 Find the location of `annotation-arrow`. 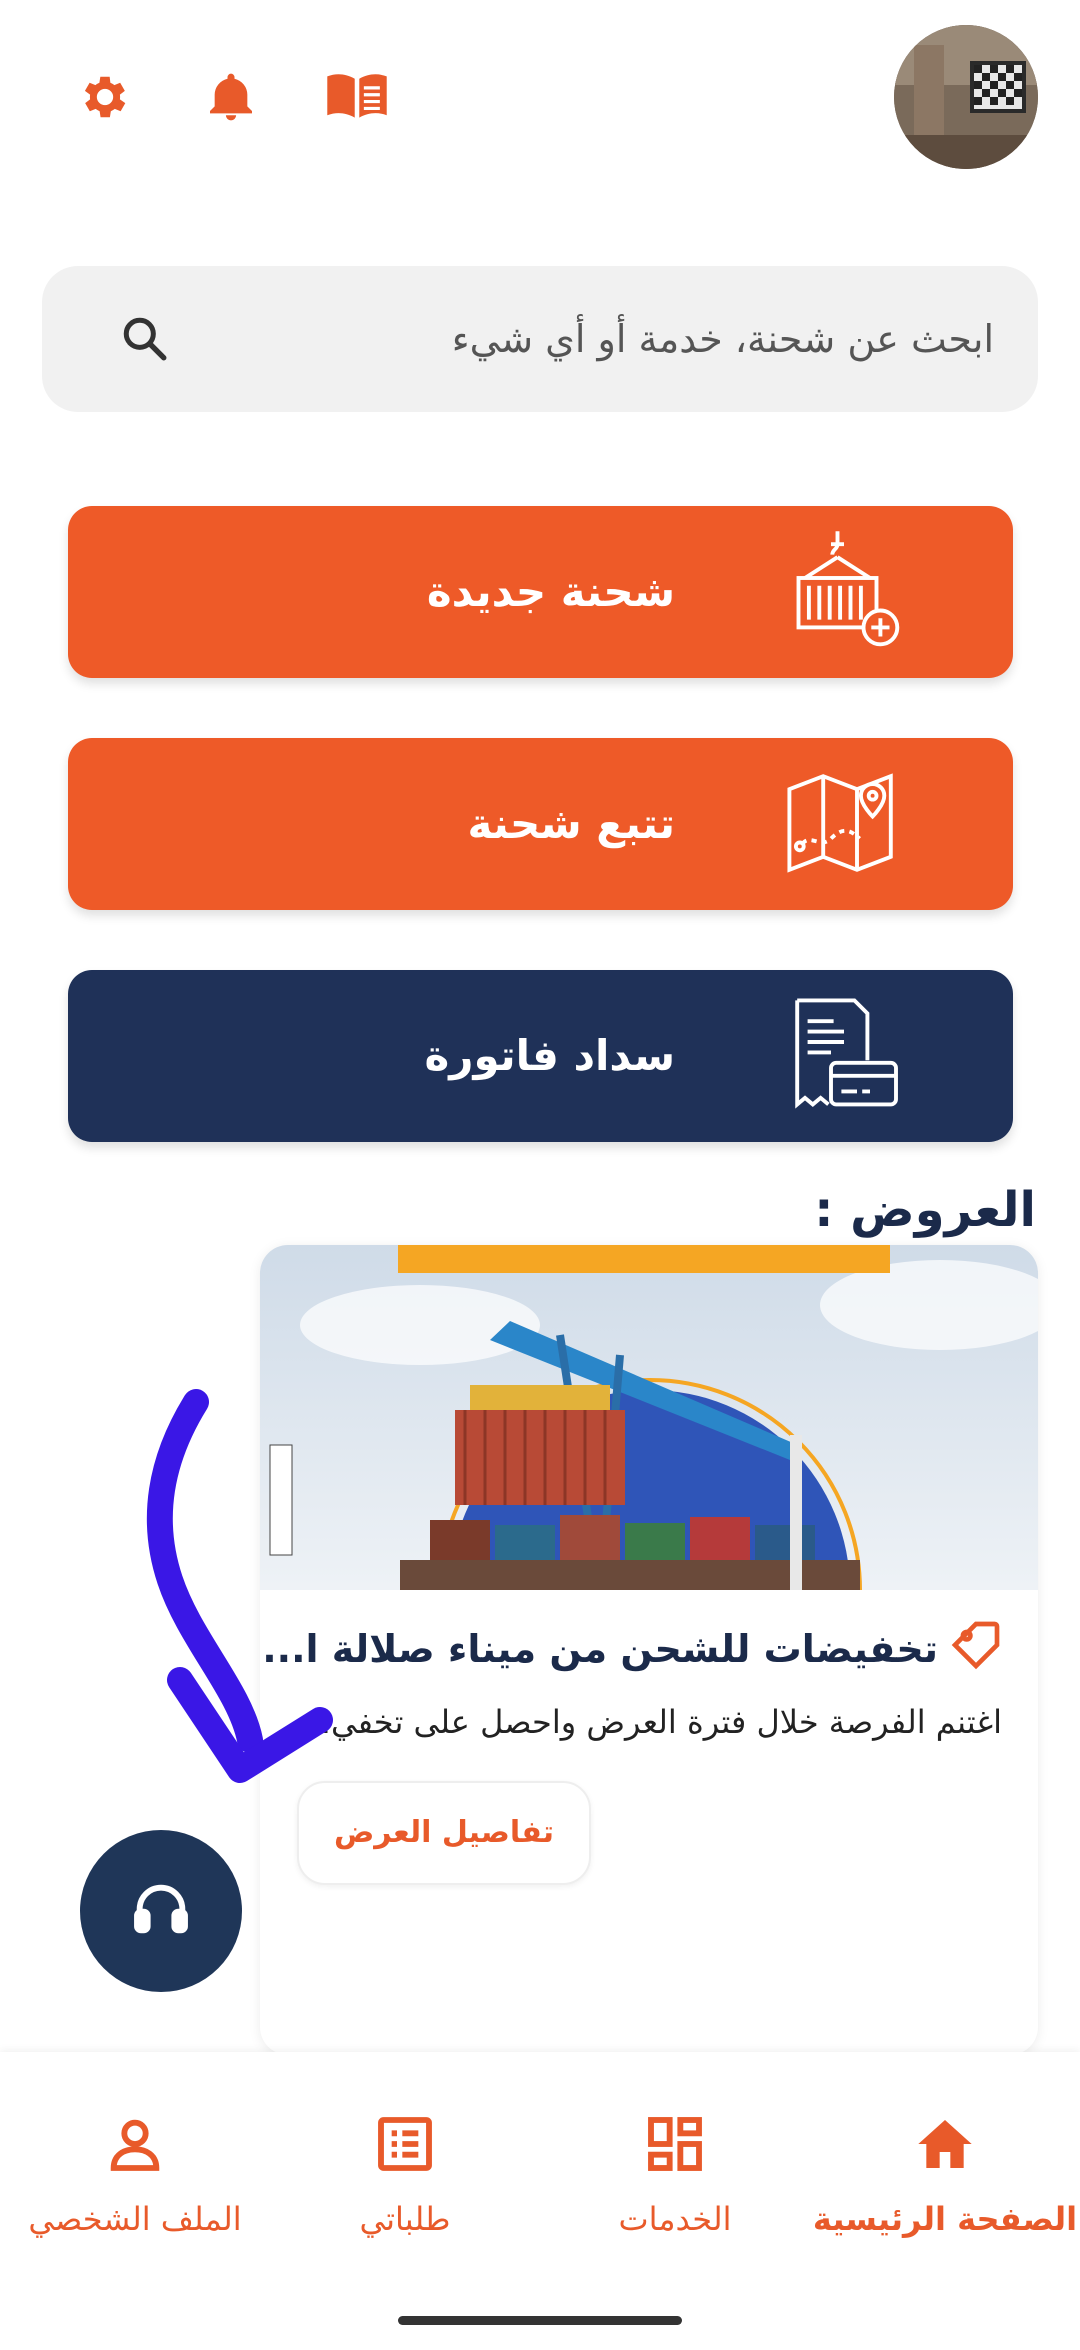

annotation-arrow is located at coordinates (239, 1586).